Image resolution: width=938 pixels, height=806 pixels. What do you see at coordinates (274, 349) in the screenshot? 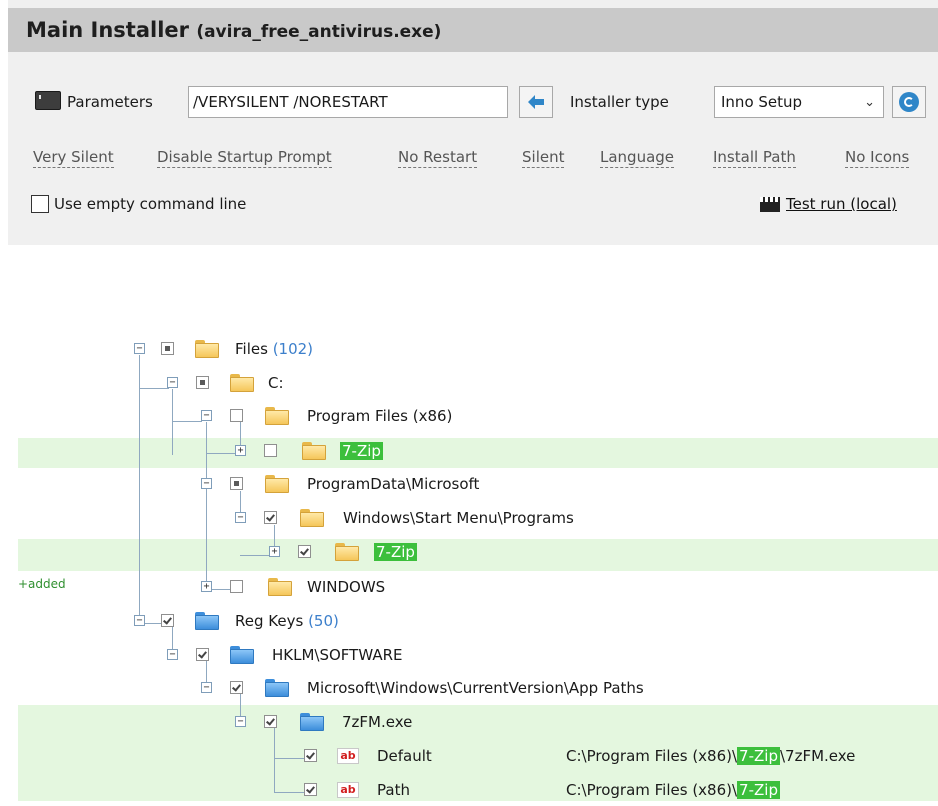
I see `node-label: Files (102)` at bounding box center [274, 349].